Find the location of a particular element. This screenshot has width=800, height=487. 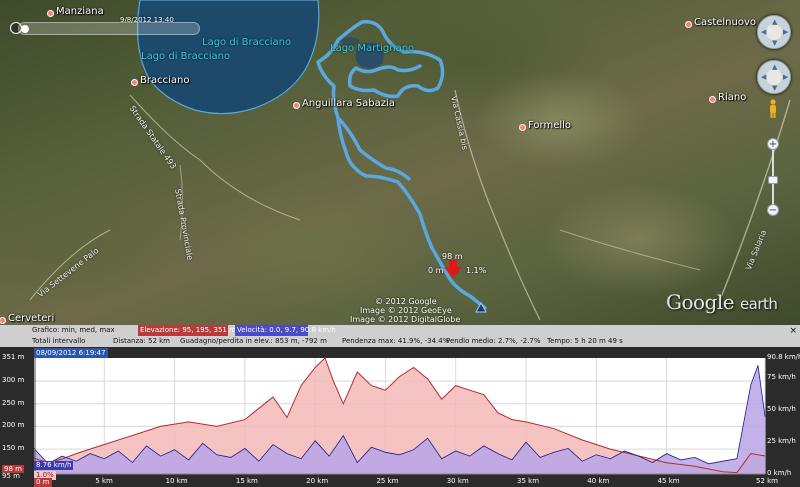

time-slider-knob is located at coordinates (25, 29).